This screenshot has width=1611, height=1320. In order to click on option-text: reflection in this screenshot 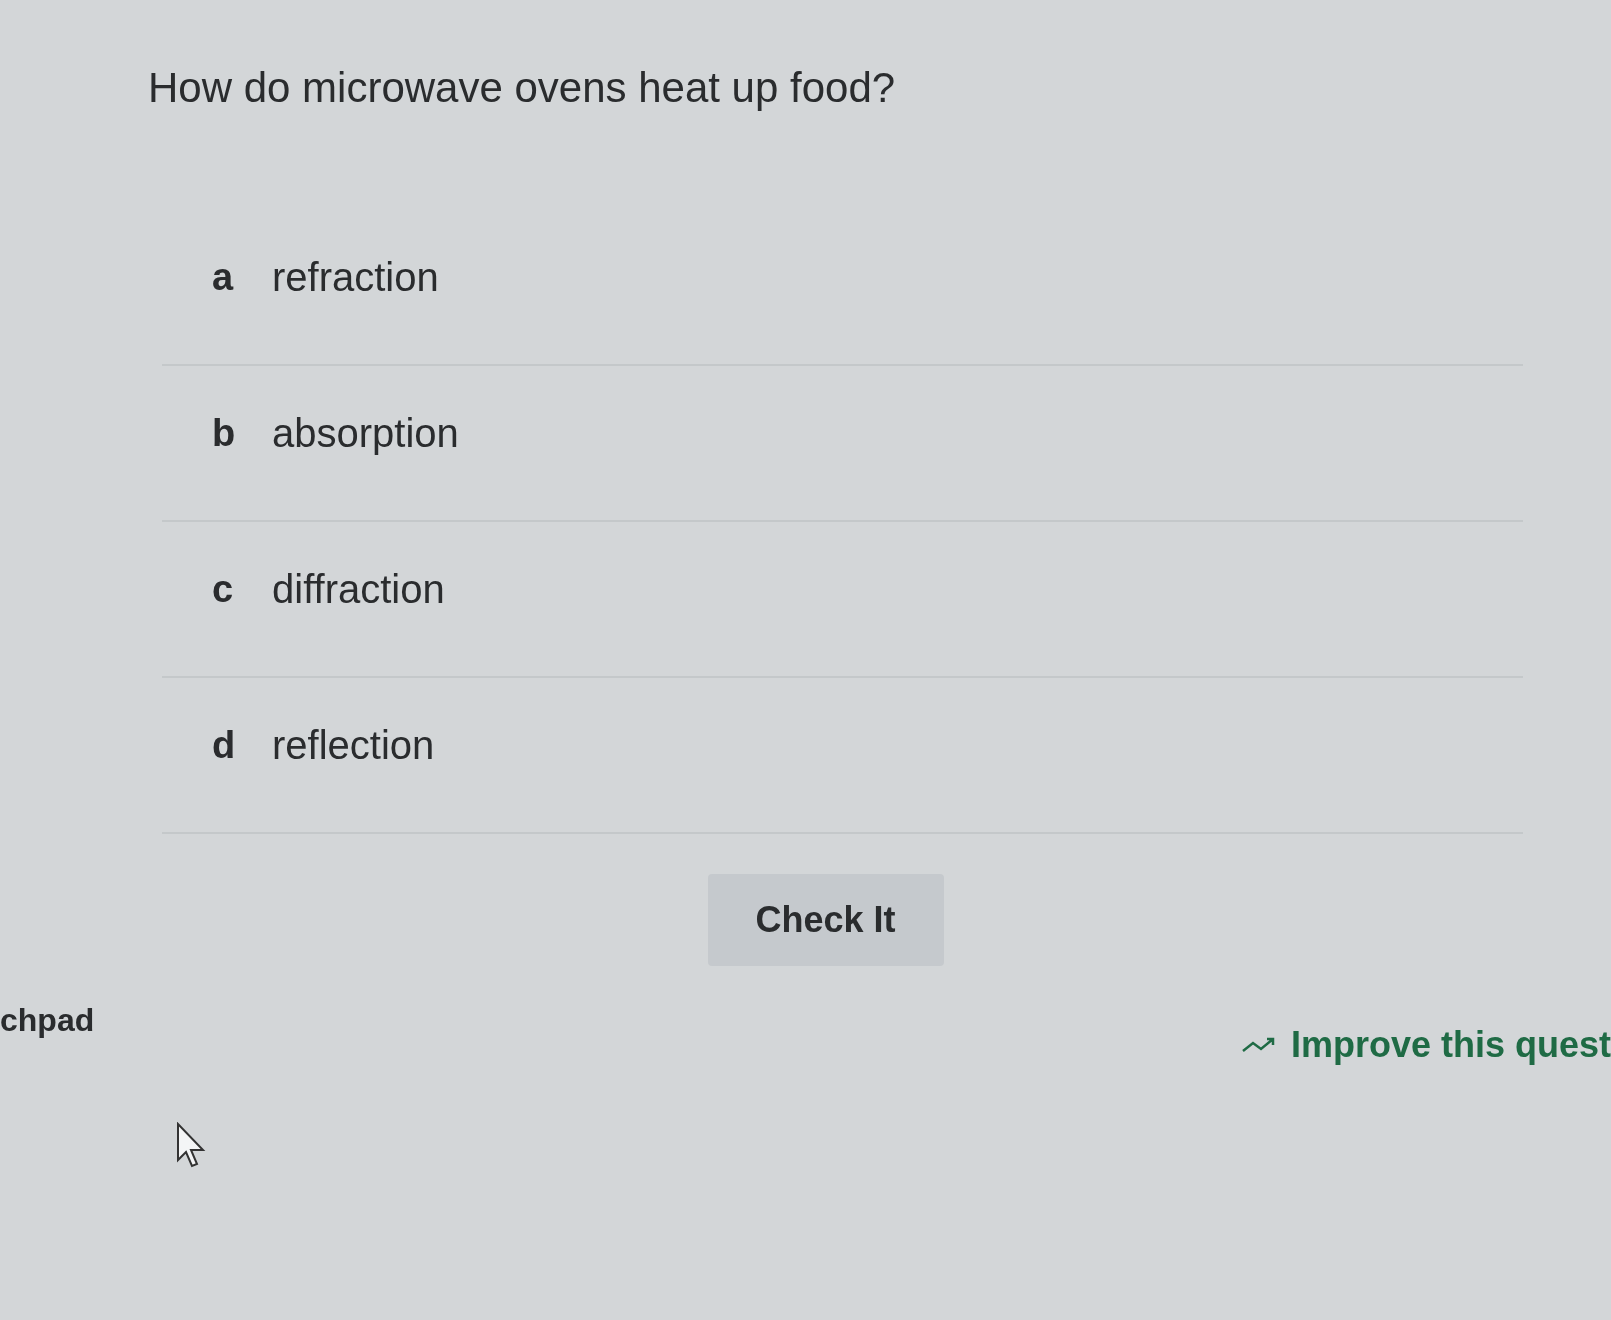, I will do `click(353, 745)`.